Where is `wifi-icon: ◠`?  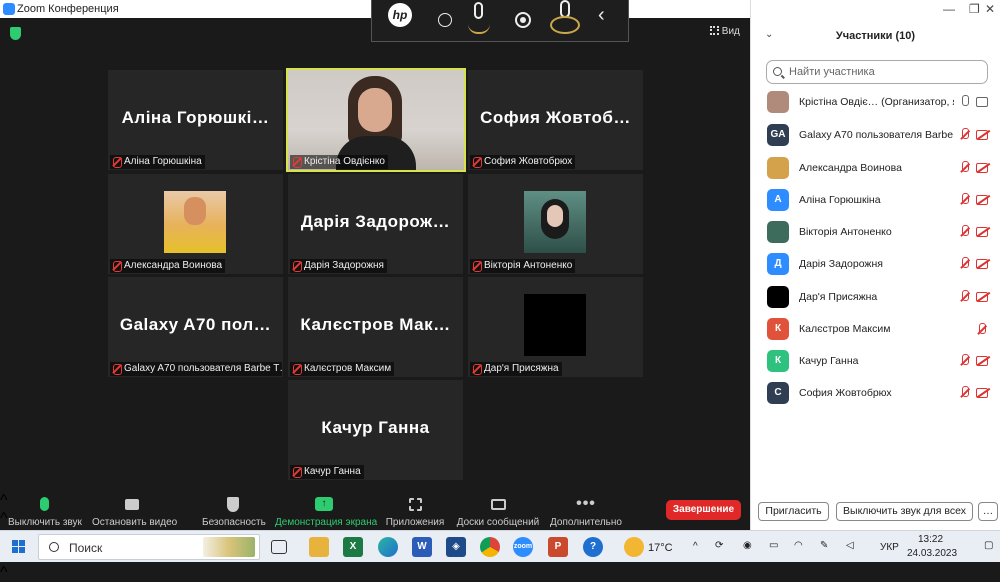
wifi-icon: ◠ is located at coordinates (798, 545).